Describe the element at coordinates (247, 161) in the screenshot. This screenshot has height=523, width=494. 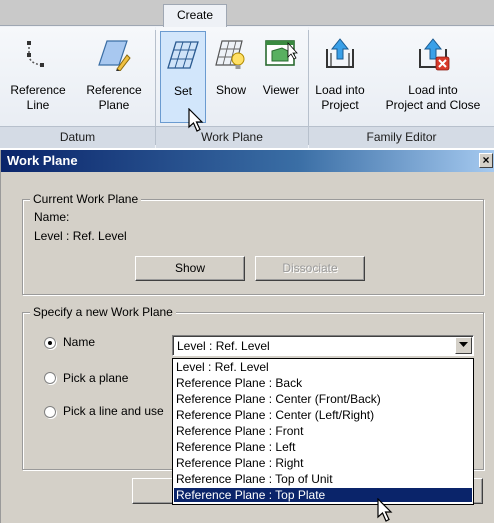
I see `dialog-titlebar: Work Plane ×` at that location.